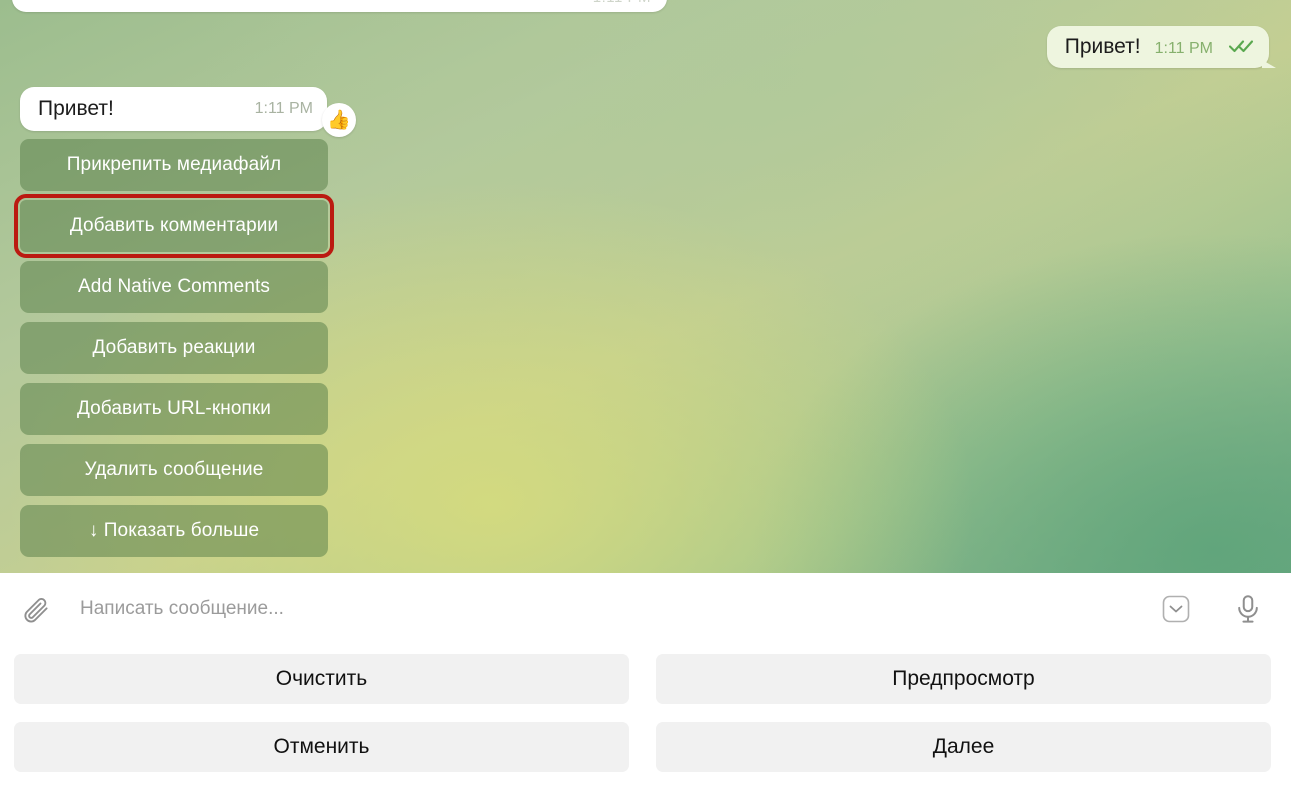 This screenshot has height=788, width=1291. I want to click on kb-button-add-comments: Добавить комментарии, so click(174, 226).